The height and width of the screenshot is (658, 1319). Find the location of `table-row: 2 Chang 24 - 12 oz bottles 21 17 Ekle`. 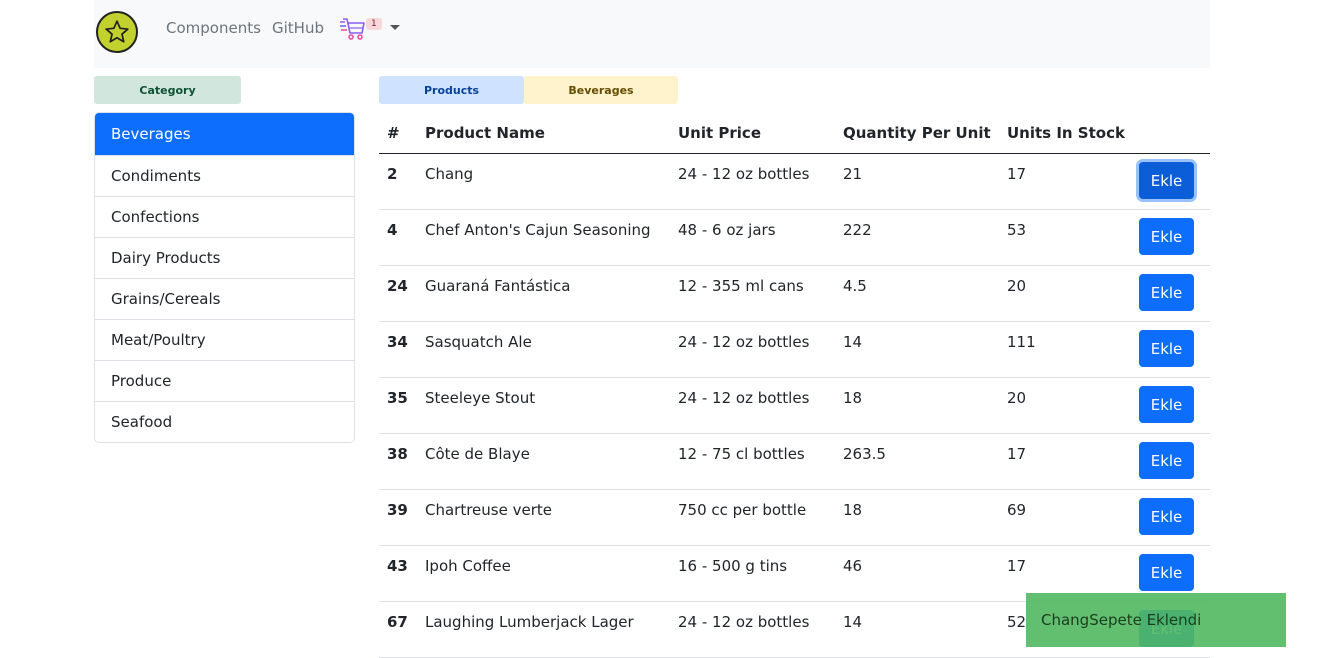

table-row: 2 Chang 24 - 12 oz bottles 21 17 Ekle is located at coordinates (794, 182).